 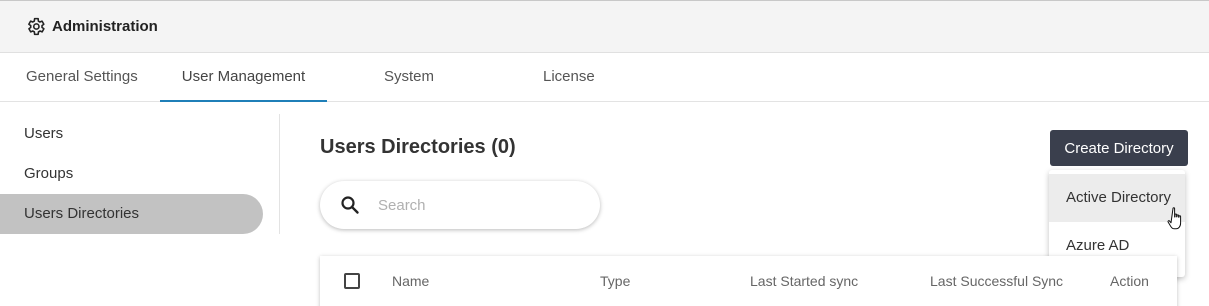 I want to click on sidebar: Users Groups Users Directories, so click(x=140, y=174).